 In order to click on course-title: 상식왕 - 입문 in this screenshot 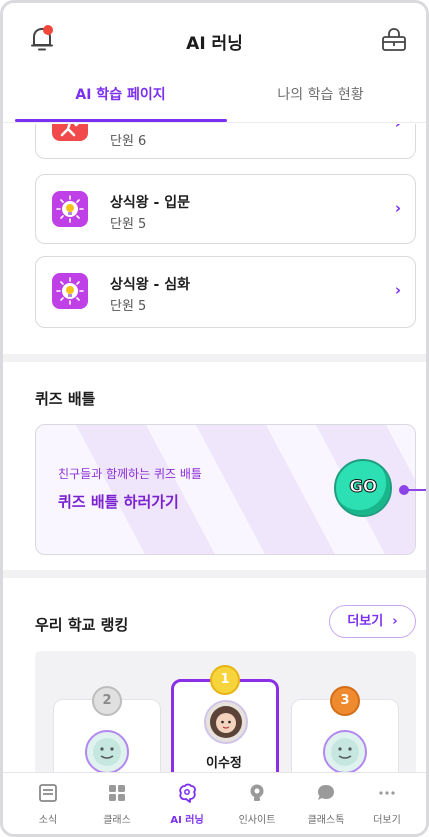, I will do `click(150, 203)`.